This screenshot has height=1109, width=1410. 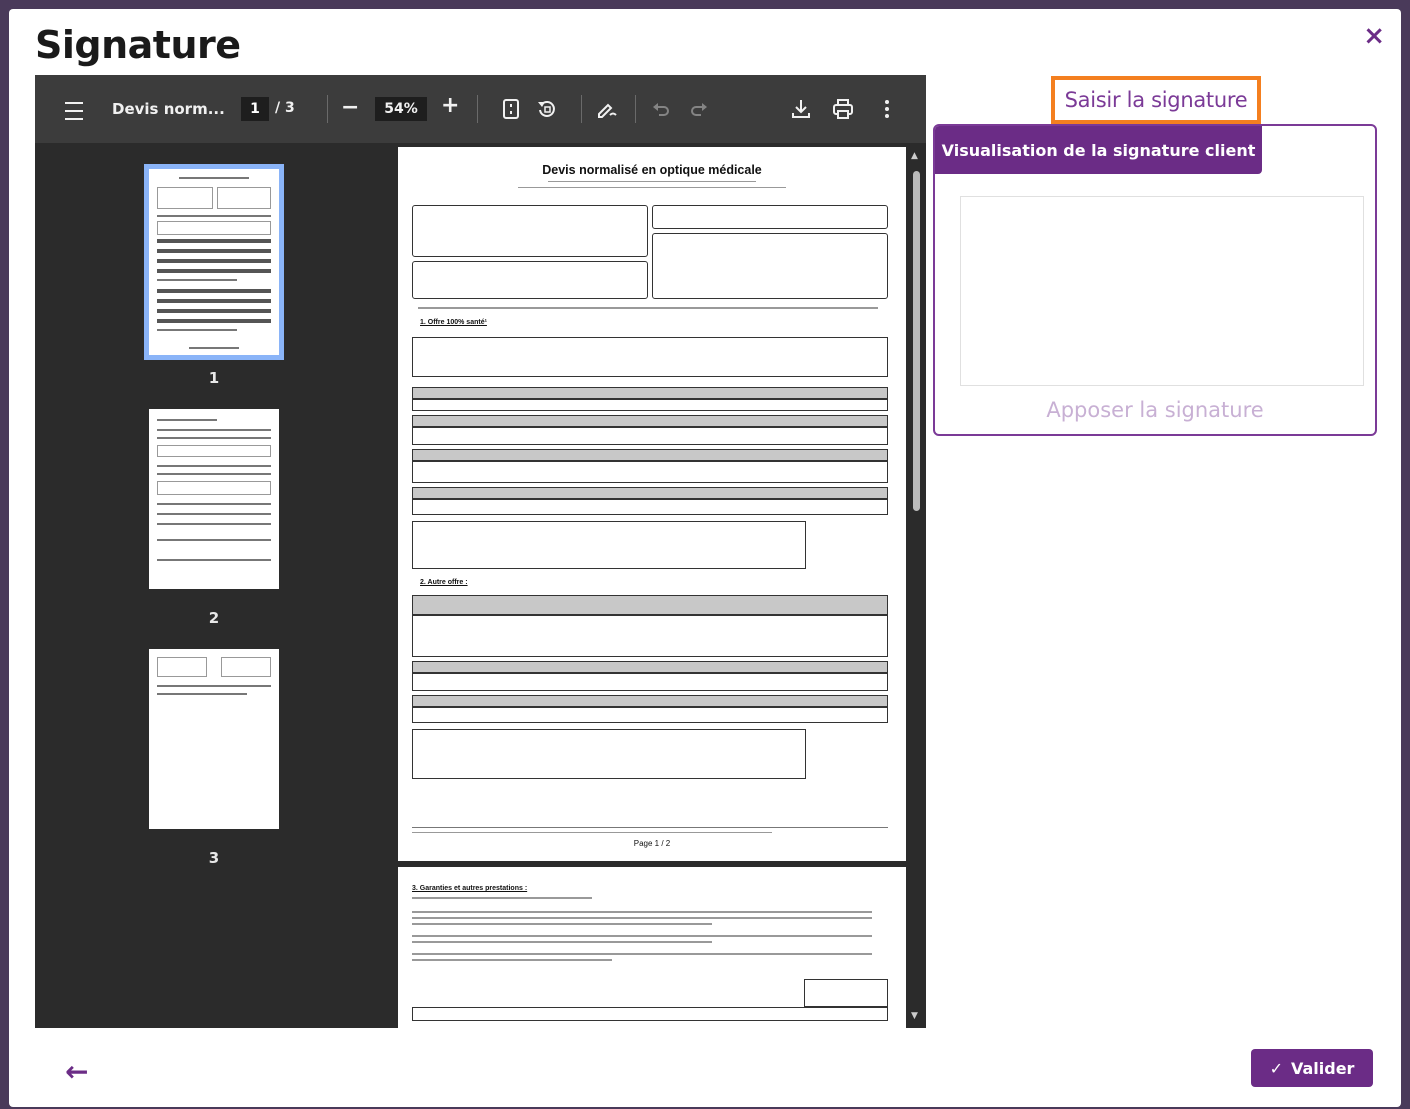 I want to click on validate-button: ✓ Valider, so click(x=1312, y=1068).